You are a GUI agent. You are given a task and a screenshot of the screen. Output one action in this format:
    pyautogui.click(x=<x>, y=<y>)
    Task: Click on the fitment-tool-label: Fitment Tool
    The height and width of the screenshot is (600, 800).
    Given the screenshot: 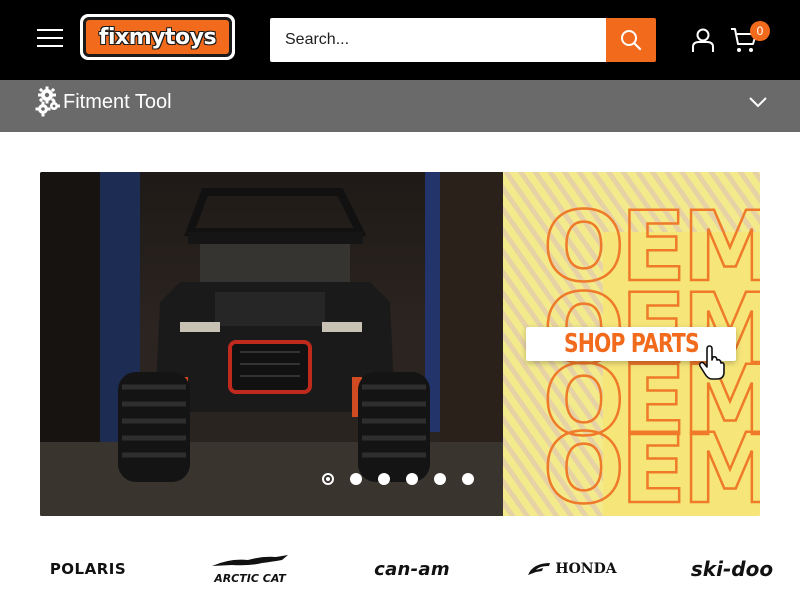 What is the action you would take?
    pyautogui.click(x=117, y=102)
    